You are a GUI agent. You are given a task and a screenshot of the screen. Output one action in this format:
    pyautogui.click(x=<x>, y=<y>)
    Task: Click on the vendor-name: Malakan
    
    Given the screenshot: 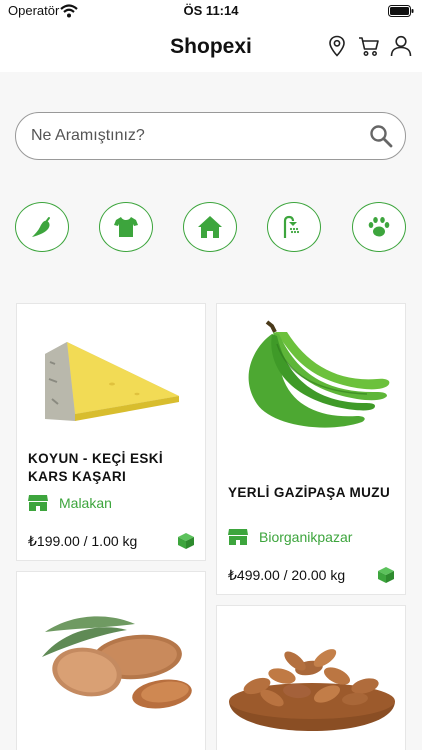 What is the action you would take?
    pyautogui.click(x=85, y=503)
    